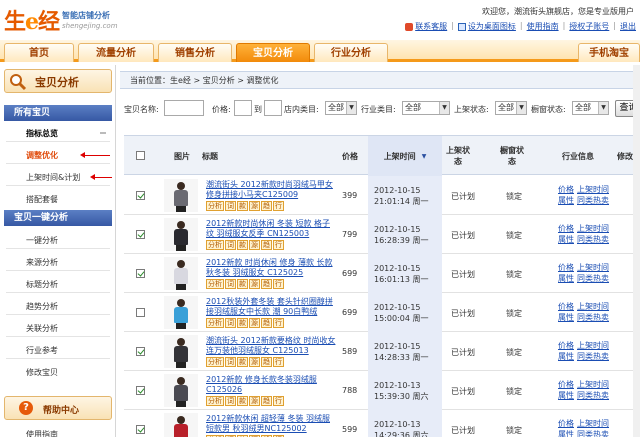 This screenshot has height=437, width=640. Describe the element at coordinates (589, 26) in the screenshot. I see `sub-account-link: 授权子账号` at that location.